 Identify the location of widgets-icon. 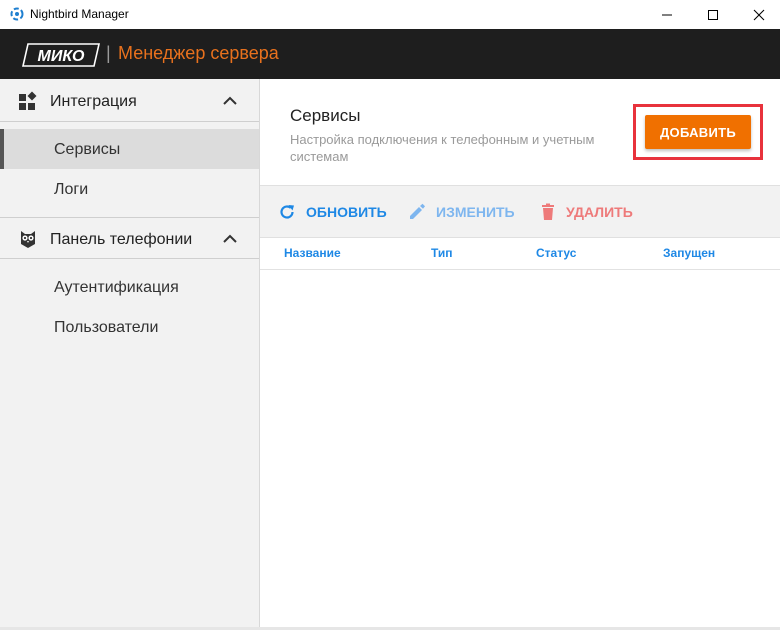
(28, 100).